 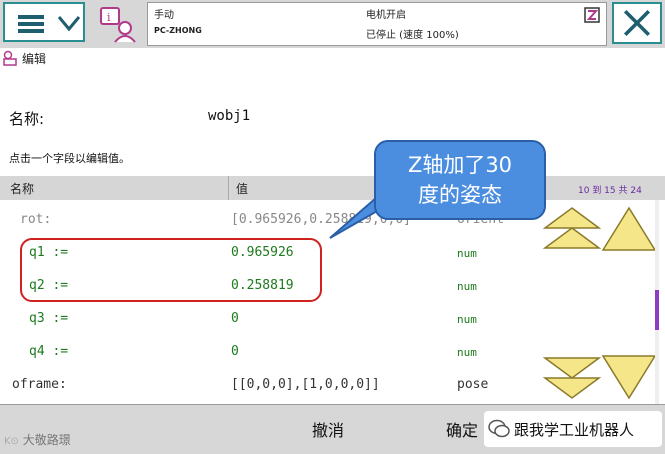 What do you see at coordinates (171, 270) in the screenshot?
I see `highlight-box` at bounding box center [171, 270].